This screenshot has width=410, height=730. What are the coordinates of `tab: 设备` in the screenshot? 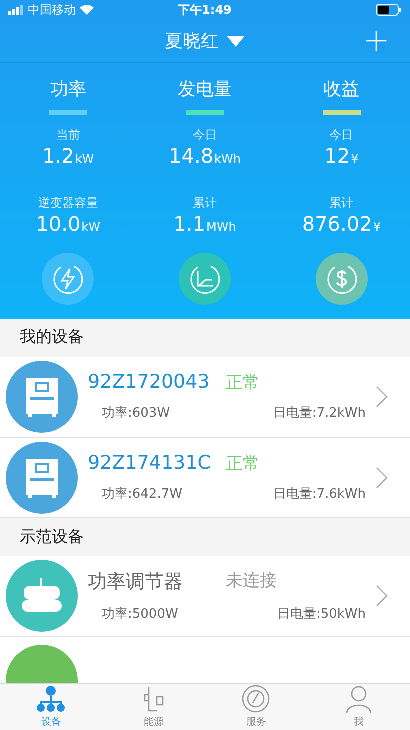 It's located at (51, 707).